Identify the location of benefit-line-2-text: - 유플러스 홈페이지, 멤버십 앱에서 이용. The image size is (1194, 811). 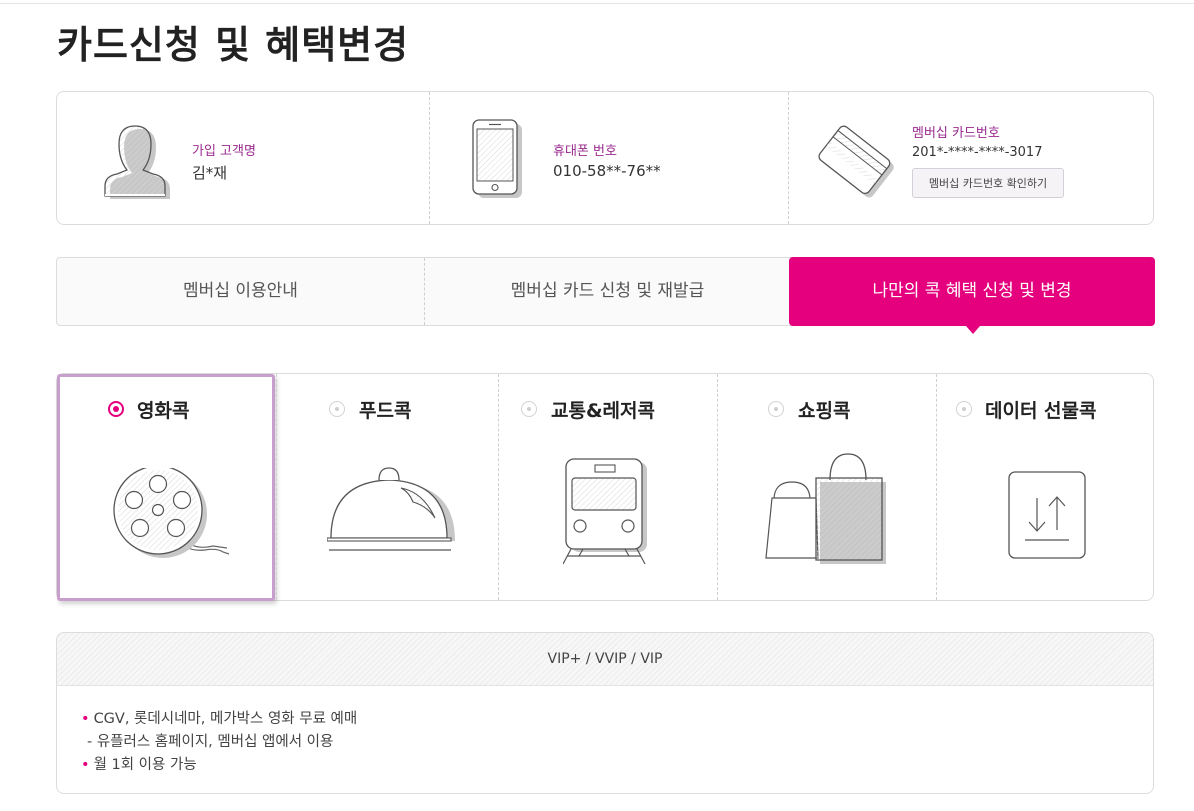
(210, 742).